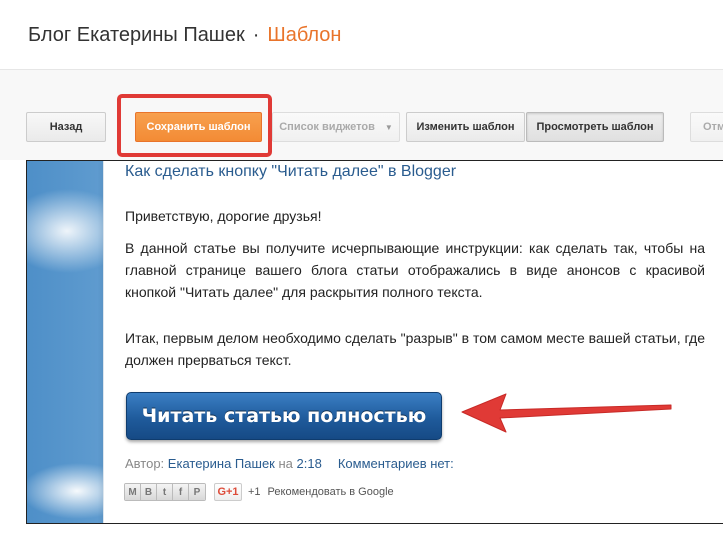  Describe the element at coordinates (396, 463) in the screenshot. I see `comments-link: Комментариев нет:` at that location.